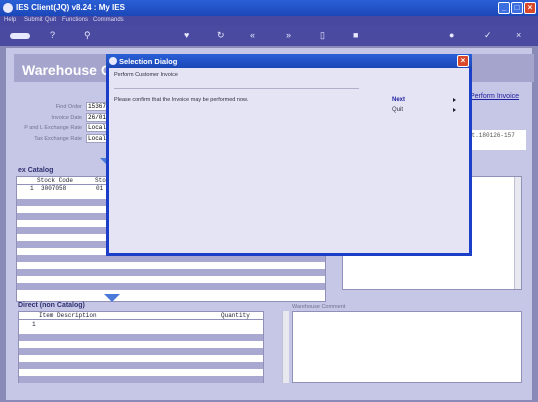 Image resolution: width=538 pixels, height=402 pixels. What do you see at coordinates (221, 35) in the screenshot?
I see `refresh-icon: ↻` at bounding box center [221, 35].